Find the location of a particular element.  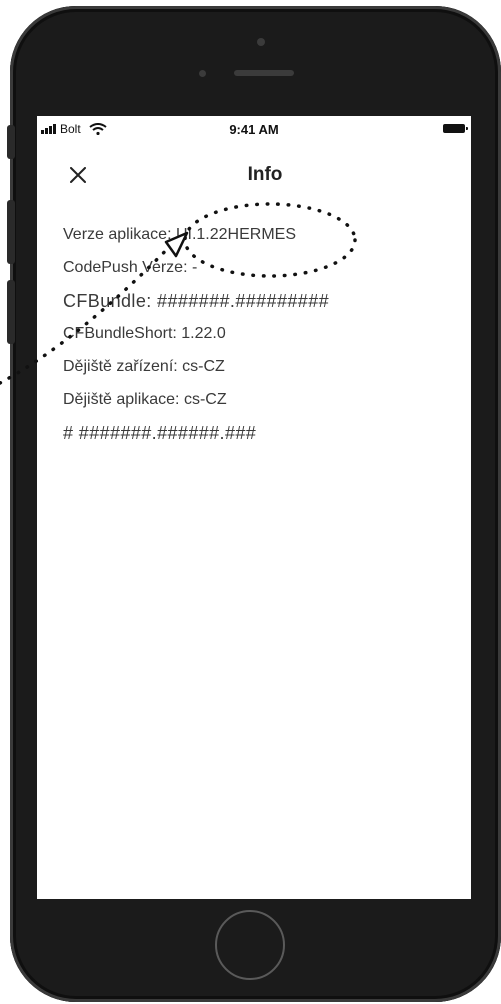

camera-icon is located at coordinates (261, 42).